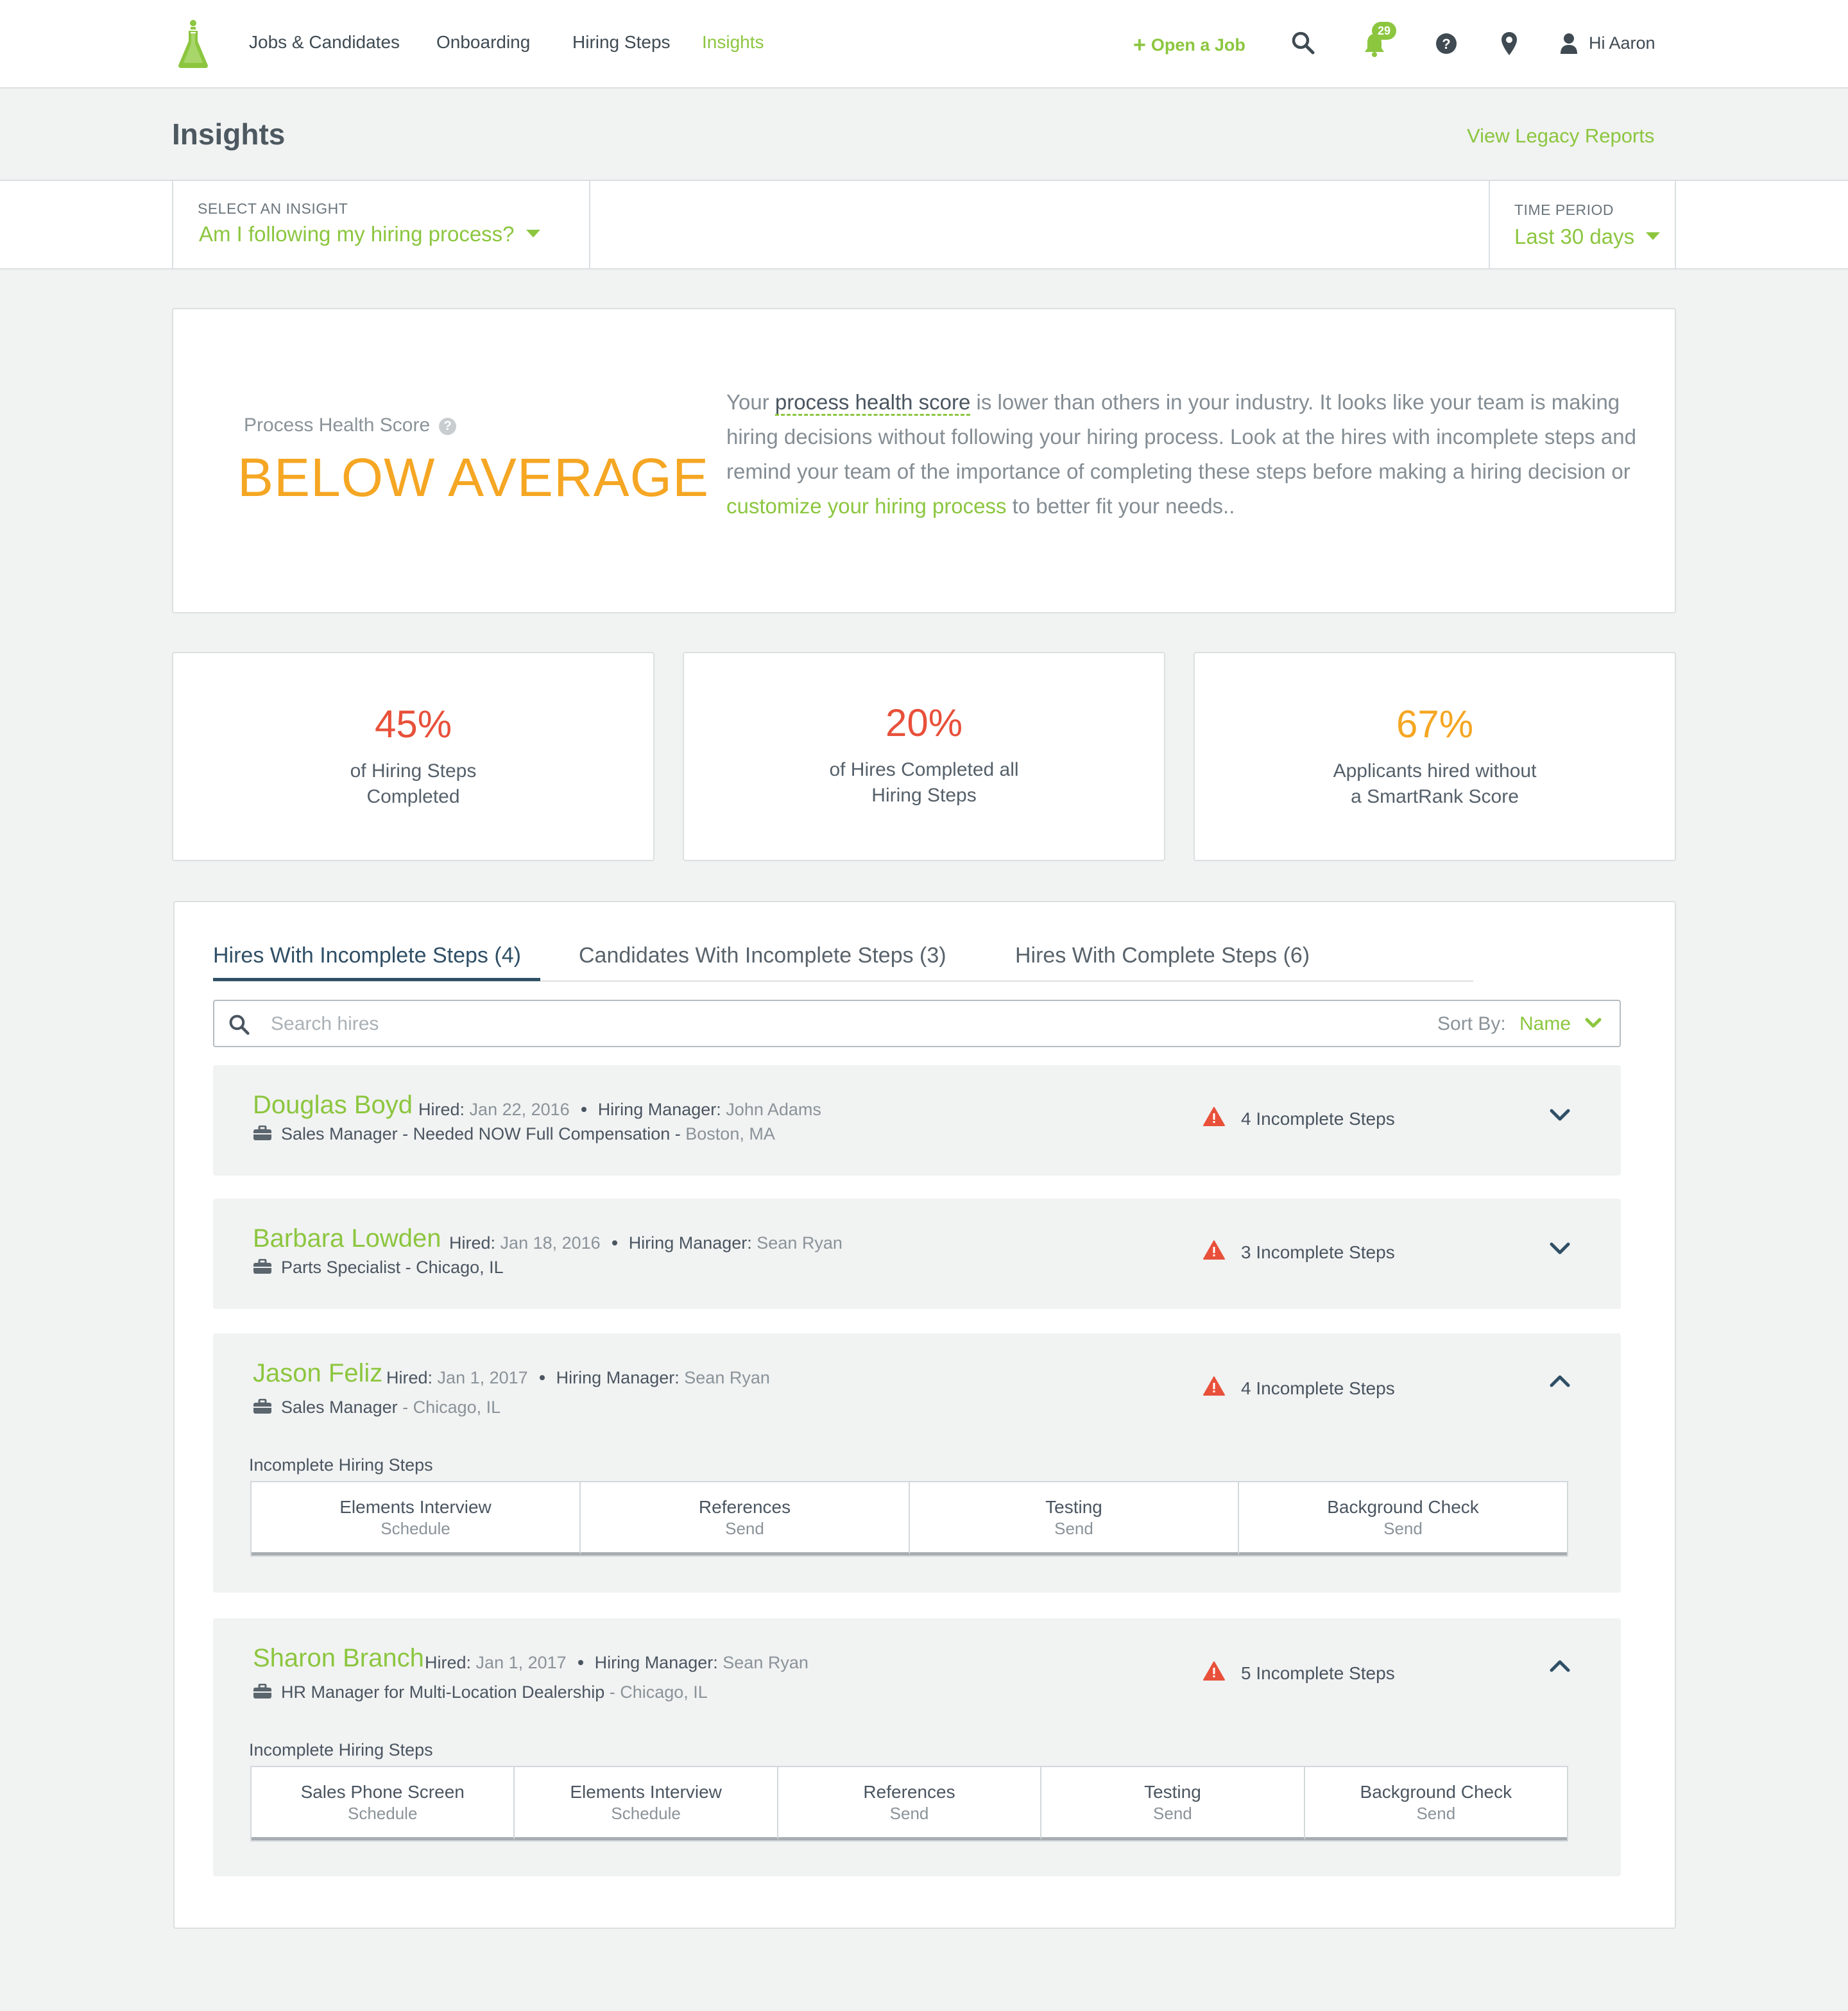  I want to click on step-sales-phone-screen: Sales Phone Screen Schedule, so click(384, 1803).